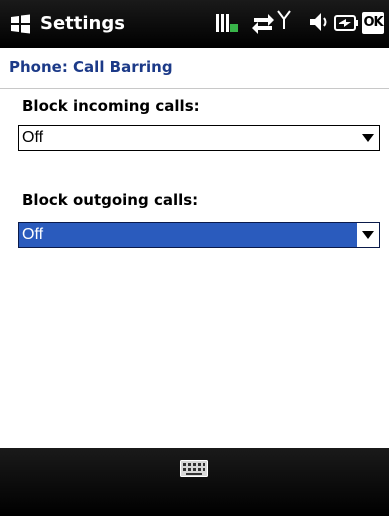  I want to click on block-outgoing-value: Off, so click(33, 234).